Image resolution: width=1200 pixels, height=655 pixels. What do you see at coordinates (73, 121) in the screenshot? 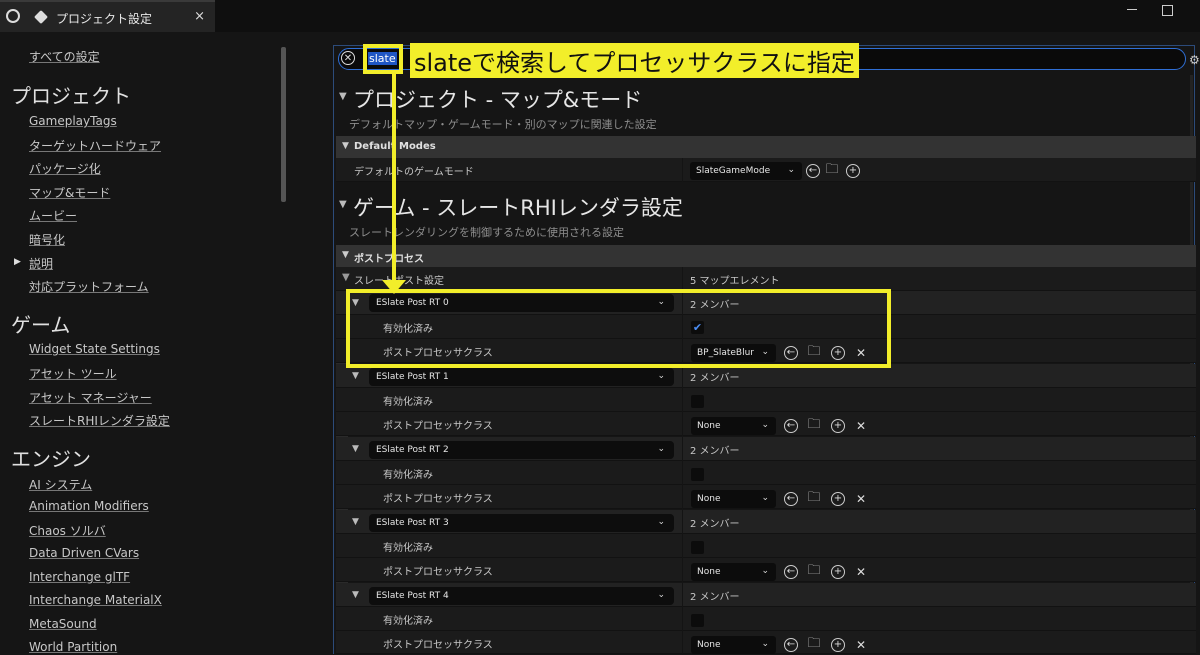
I see `sidebar-item: GameplayTags` at bounding box center [73, 121].